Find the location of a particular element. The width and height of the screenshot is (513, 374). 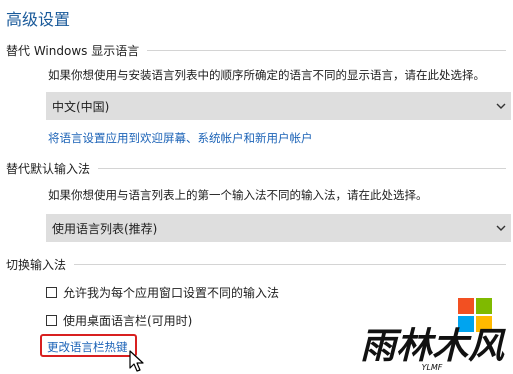

mouse-pointer-icon is located at coordinates (136, 361).